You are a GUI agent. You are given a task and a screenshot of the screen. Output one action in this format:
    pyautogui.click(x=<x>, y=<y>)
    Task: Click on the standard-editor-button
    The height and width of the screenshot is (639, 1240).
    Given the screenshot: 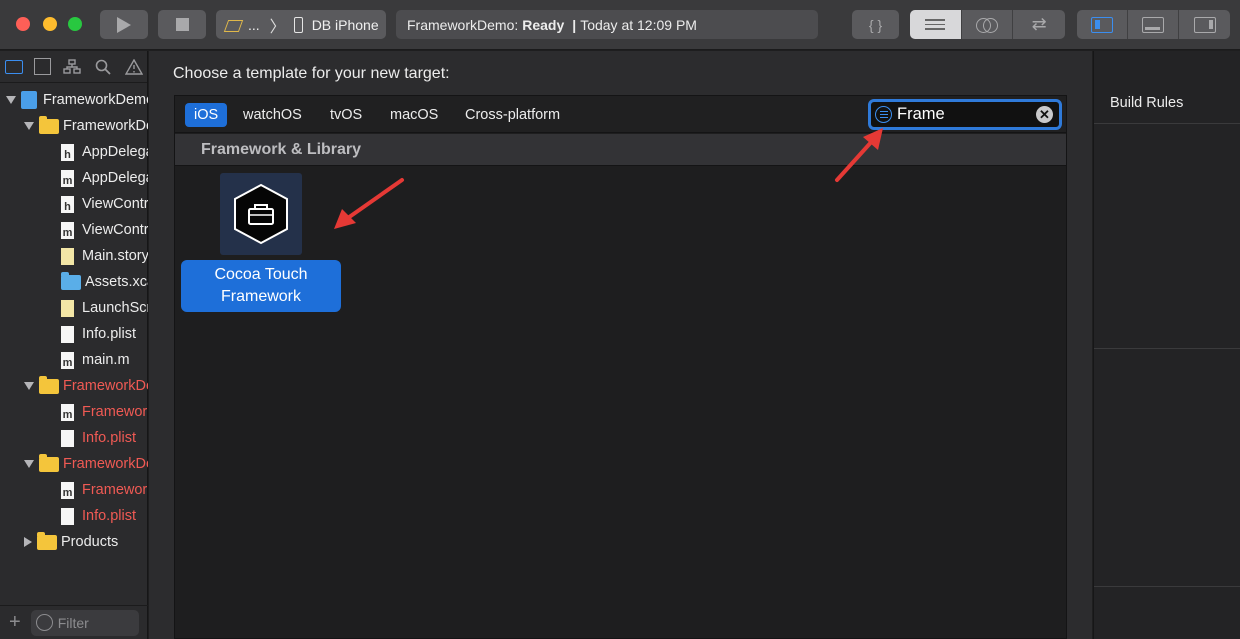 What is the action you would take?
    pyautogui.click(x=936, y=24)
    